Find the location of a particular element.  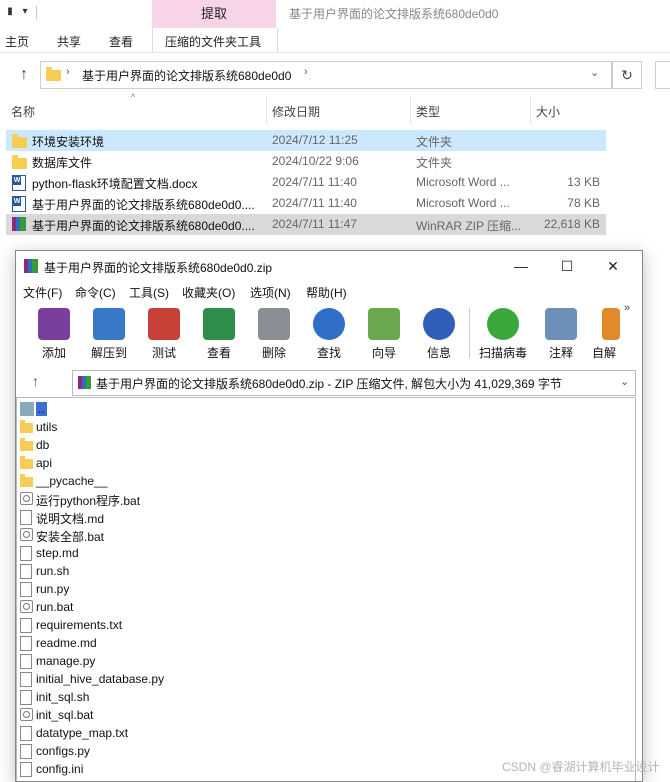

column-header-date: 修改日期 is located at coordinates (296, 111).